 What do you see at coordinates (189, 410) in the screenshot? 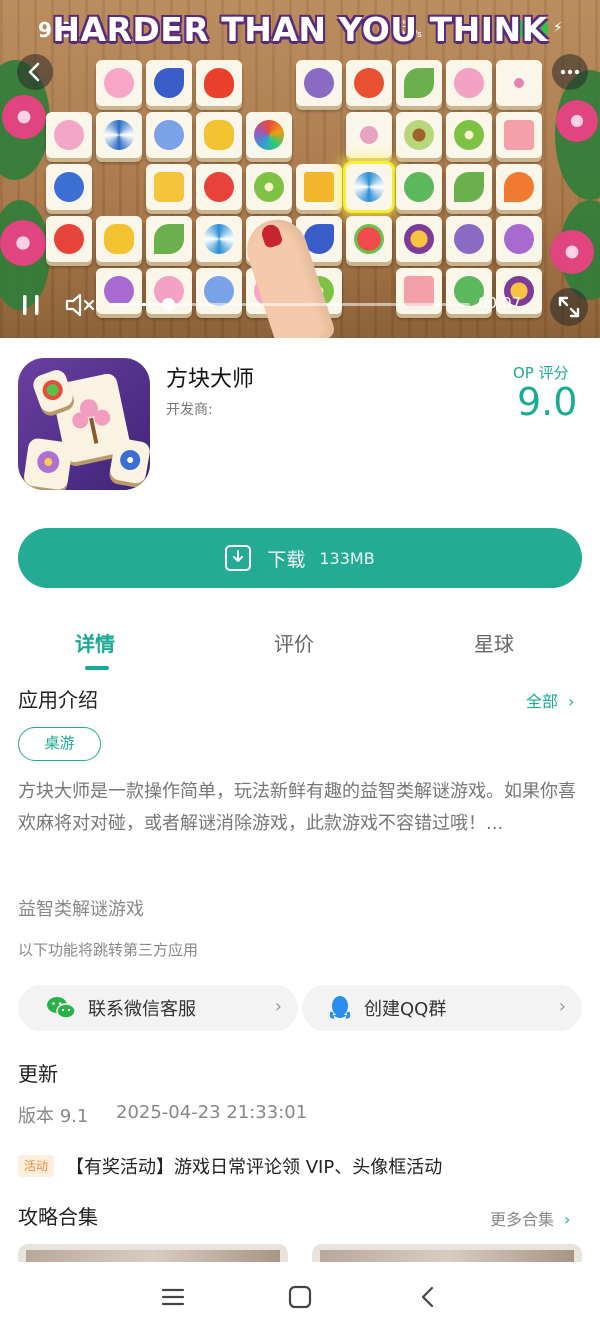
I see `developer-label: 开发商:` at bounding box center [189, 410].